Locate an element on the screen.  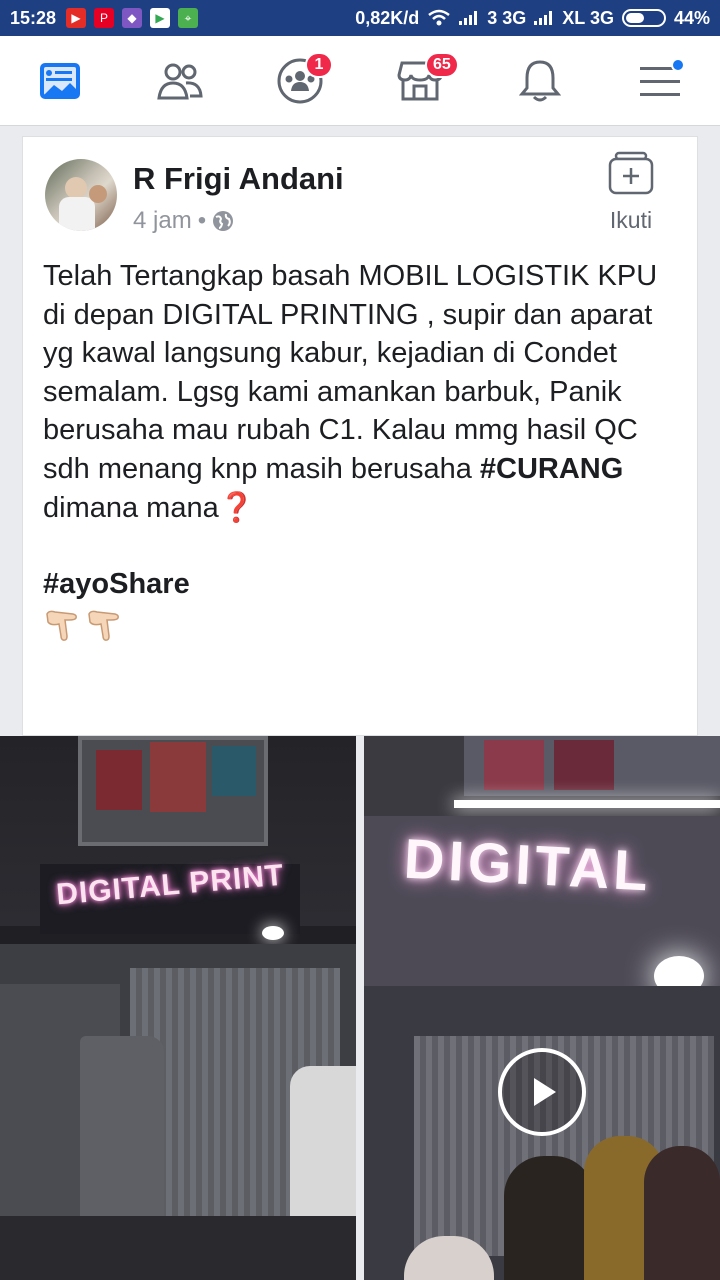
nav-notifications is located at coordinates (540, 81).